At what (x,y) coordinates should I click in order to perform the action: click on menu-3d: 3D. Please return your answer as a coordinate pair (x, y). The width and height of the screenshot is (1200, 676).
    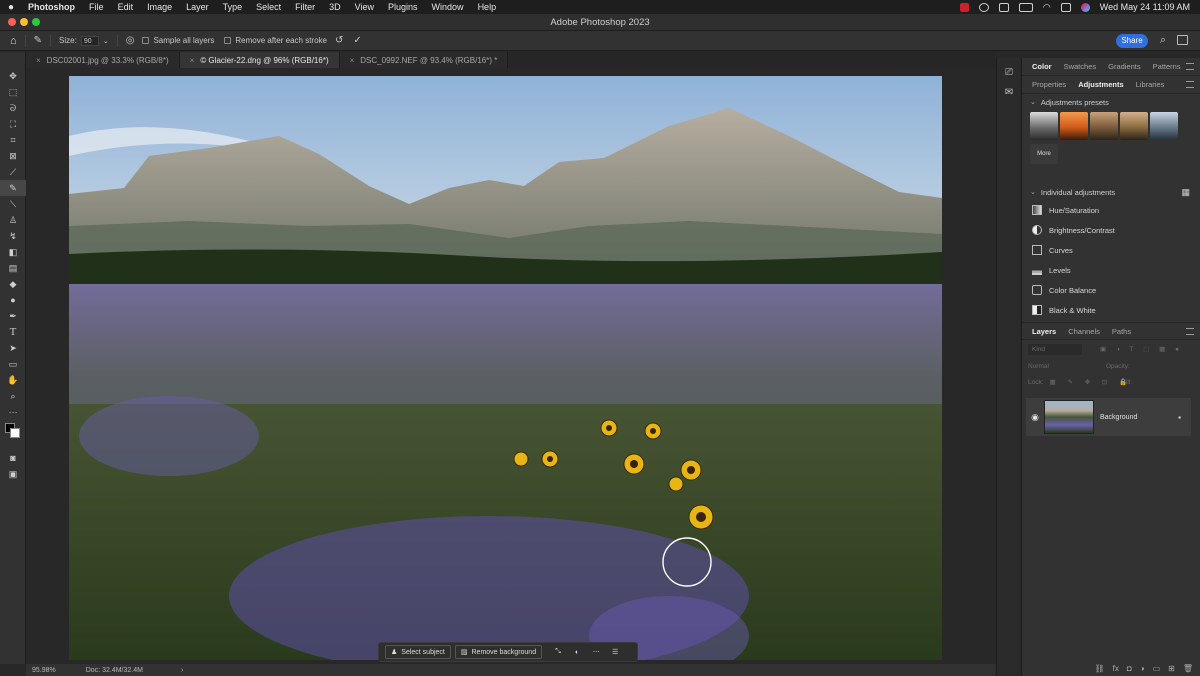
    Looking at the image, I should click on (335, 7).